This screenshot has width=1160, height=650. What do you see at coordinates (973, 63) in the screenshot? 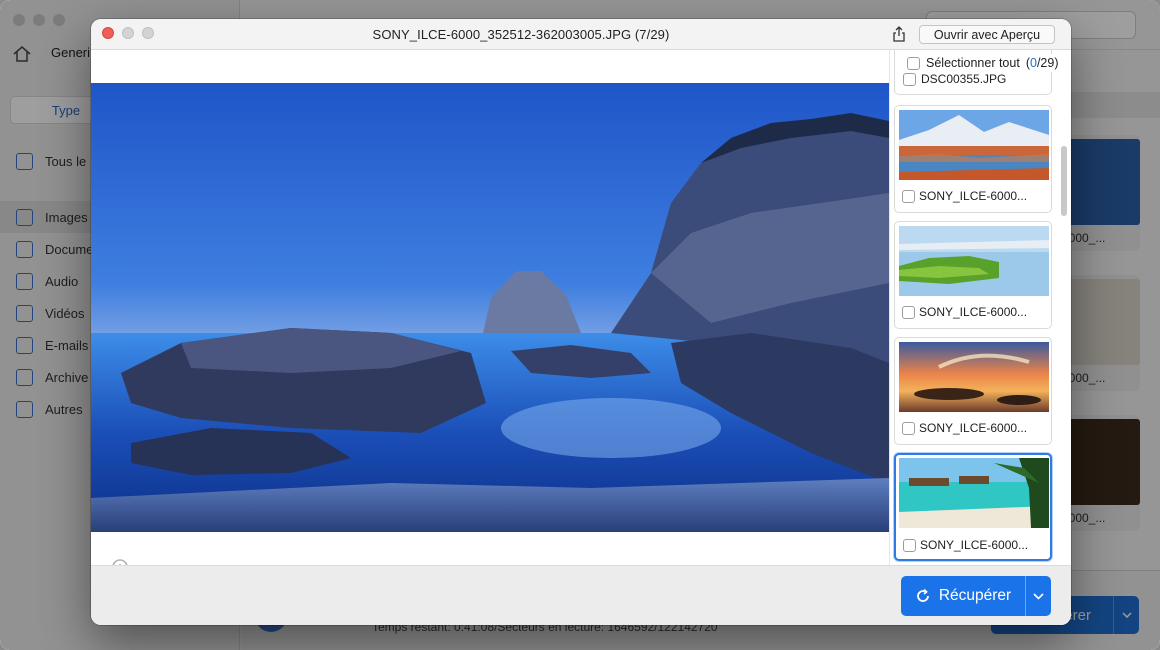
I see `select-all-label: Sélectionner tout` at bounding box center [973, 63].